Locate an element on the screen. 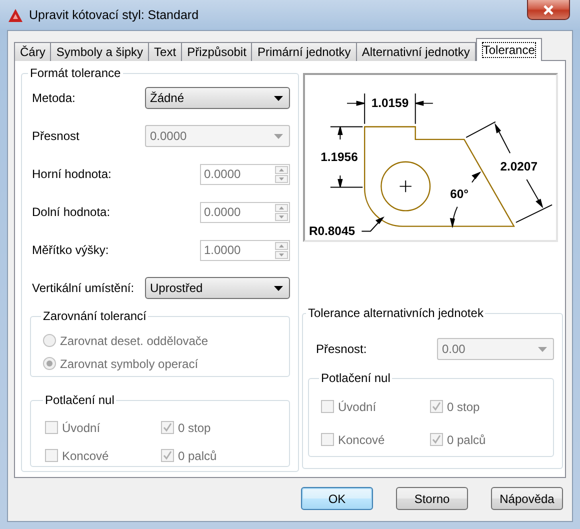 This screenshot has width=580, height=529. field-label: Vertikální umístění: is located at coordinates (83, 288).